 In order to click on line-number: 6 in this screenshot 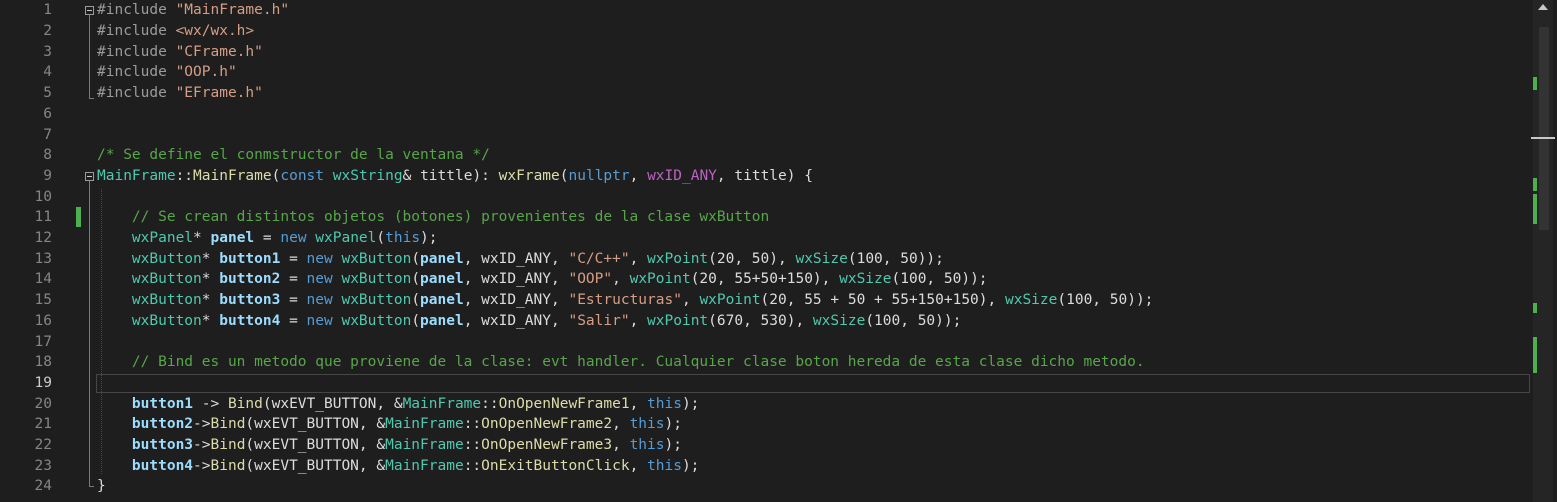, I will do `click(47, 113)`.